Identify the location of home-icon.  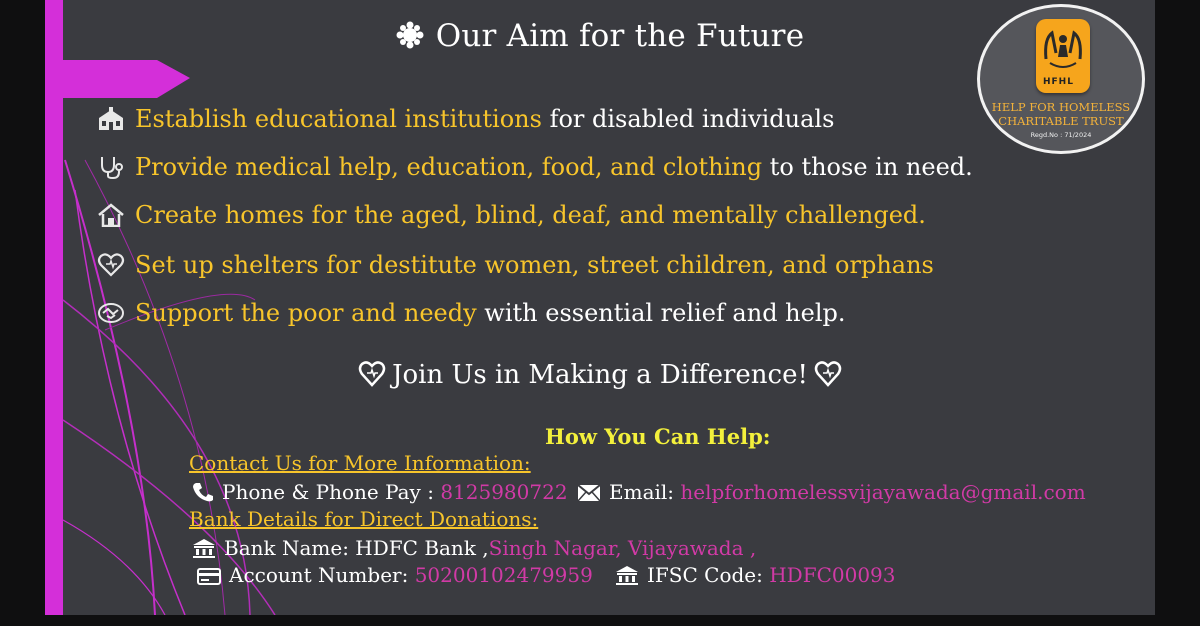
(111, 215).